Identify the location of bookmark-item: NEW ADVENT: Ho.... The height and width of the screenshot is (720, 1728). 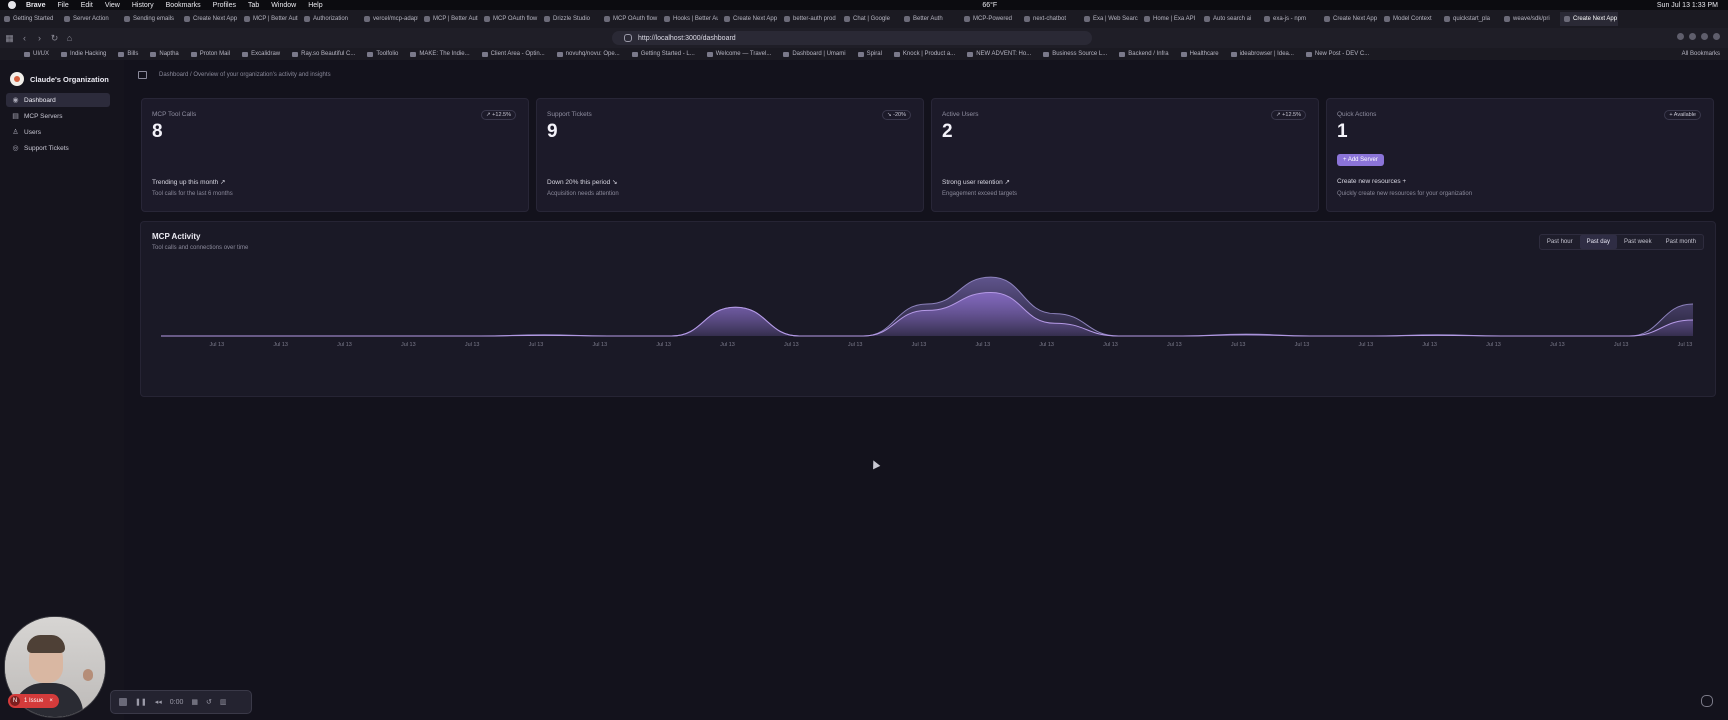
(999, 54).